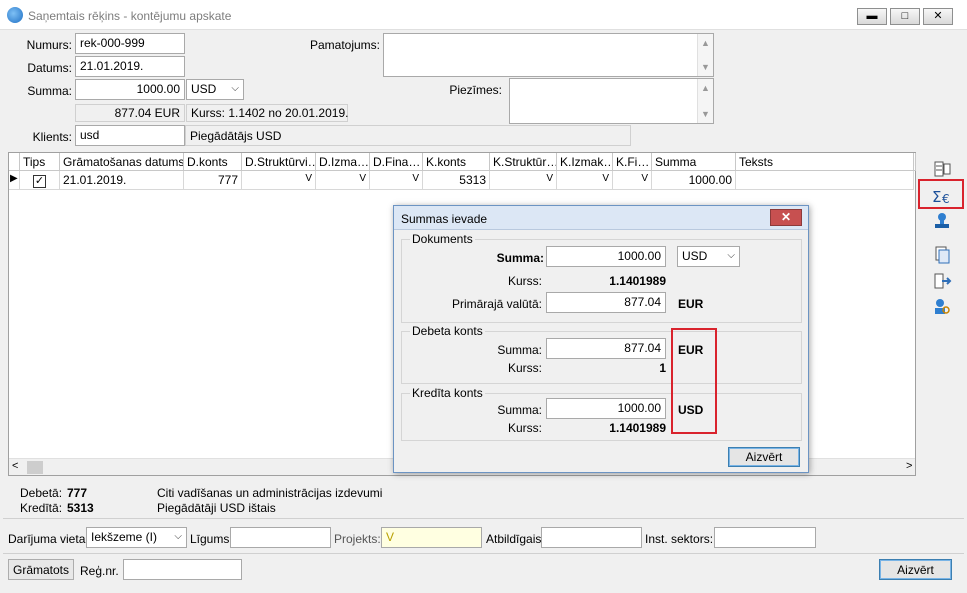 The height and width of the screenshot is (593, 967). Describe the element at coordinates (548, 55) in the screenshot. I see `pamatojums-field: ▲ ▼` at that location.